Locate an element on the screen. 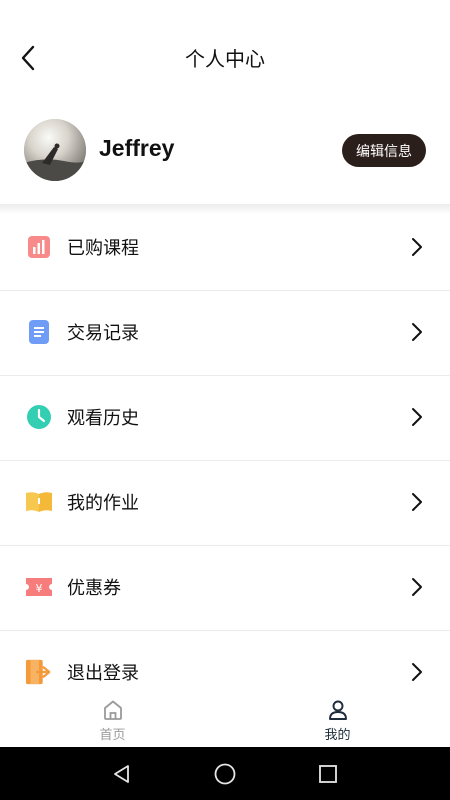 Image resolution: width=450 pixels, height=800 pixels. bottom-tab-bar: 首页 我的 is located at coordinates (225, 718).